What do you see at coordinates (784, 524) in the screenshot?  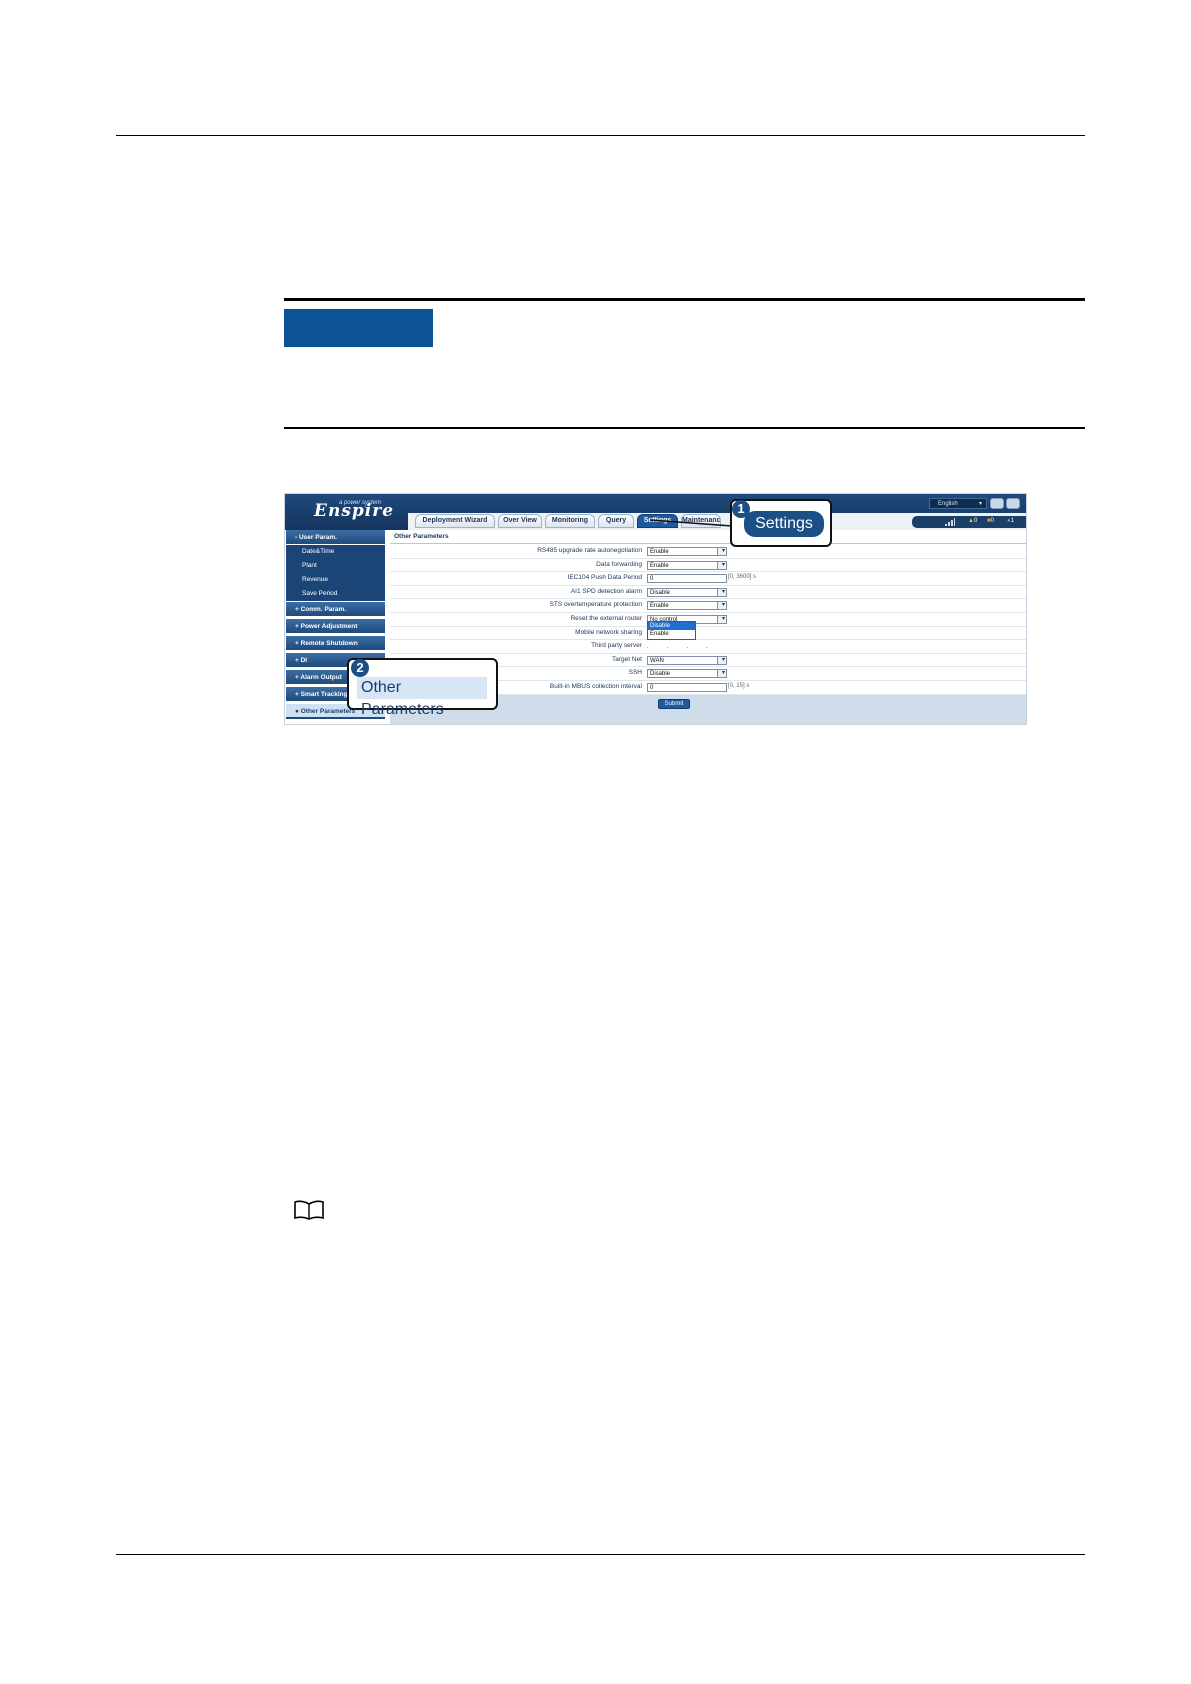 I see `callout-settings-label: Settings` at bounding box center [784, 524].